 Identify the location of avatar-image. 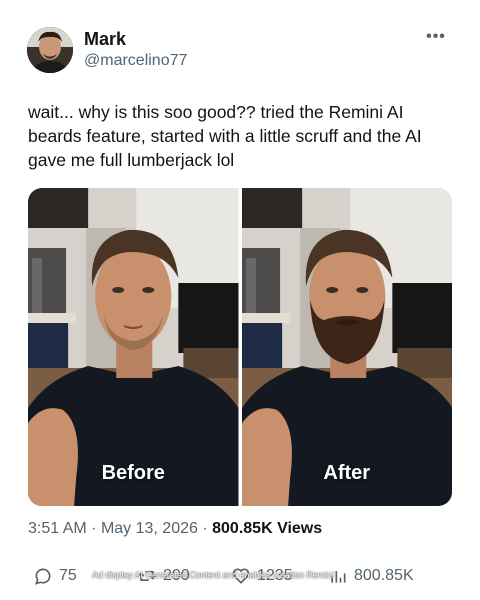
(50, 50).